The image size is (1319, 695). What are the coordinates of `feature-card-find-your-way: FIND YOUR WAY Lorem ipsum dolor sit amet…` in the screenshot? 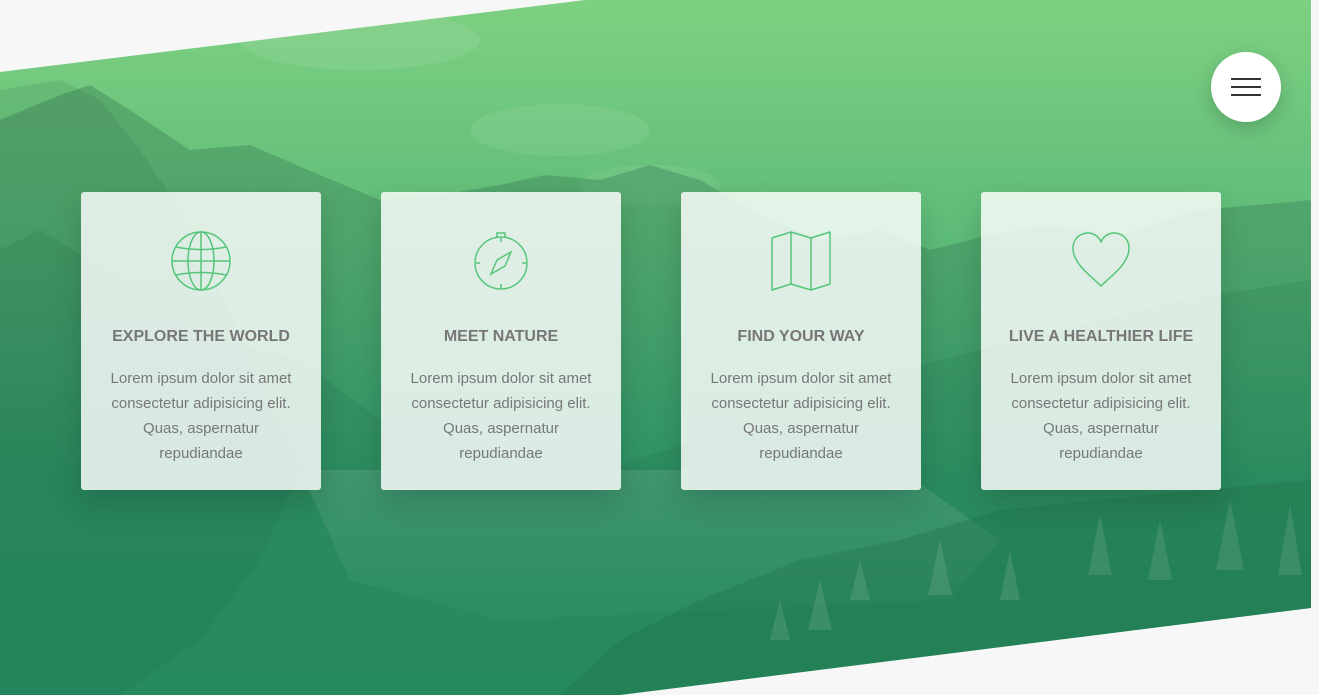 It's located at (801, 341).